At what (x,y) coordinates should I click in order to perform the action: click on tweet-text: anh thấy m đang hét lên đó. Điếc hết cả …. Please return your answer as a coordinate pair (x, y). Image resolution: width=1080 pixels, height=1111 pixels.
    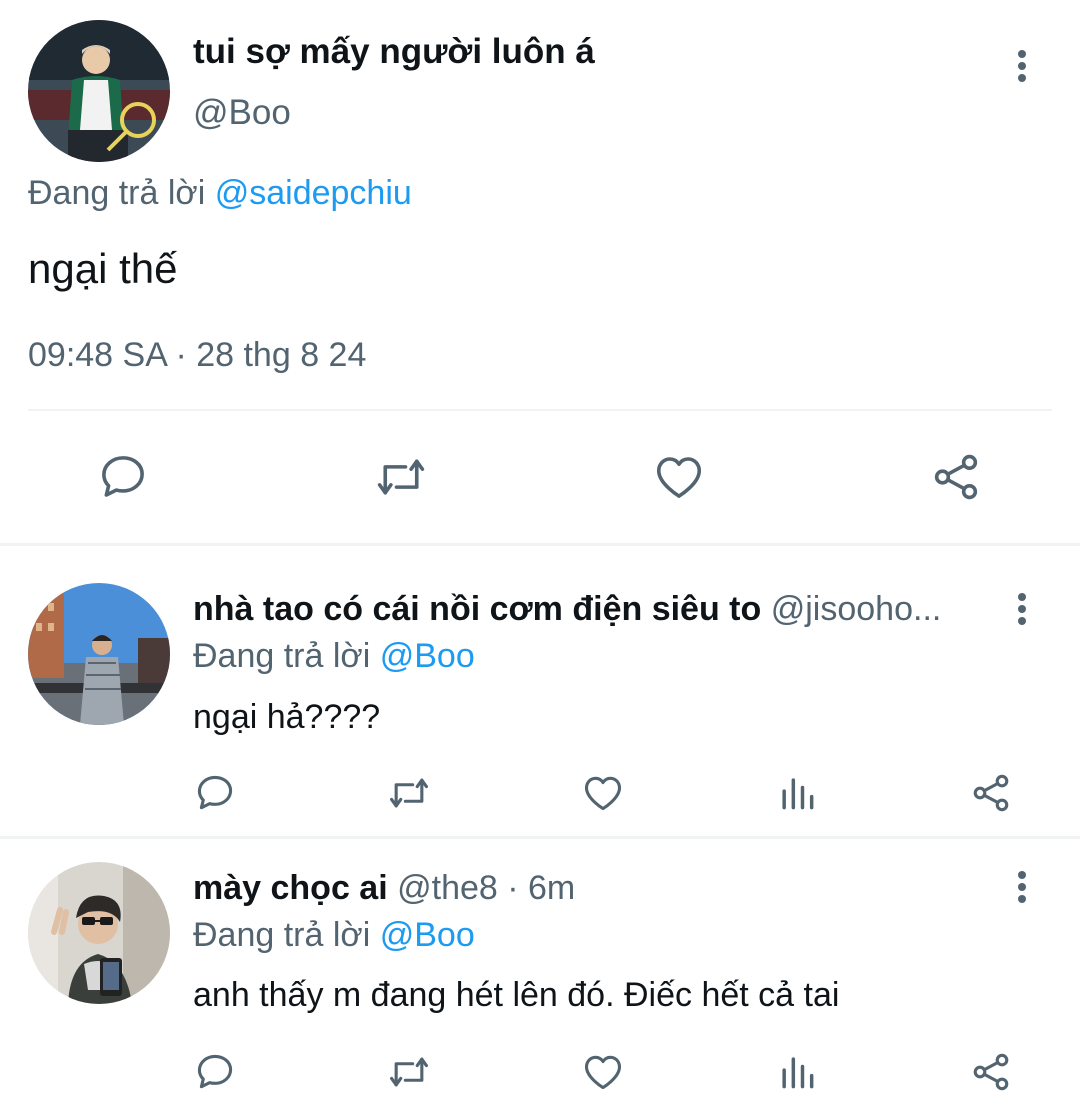
    Looking at the image, I should click on (516, 995).